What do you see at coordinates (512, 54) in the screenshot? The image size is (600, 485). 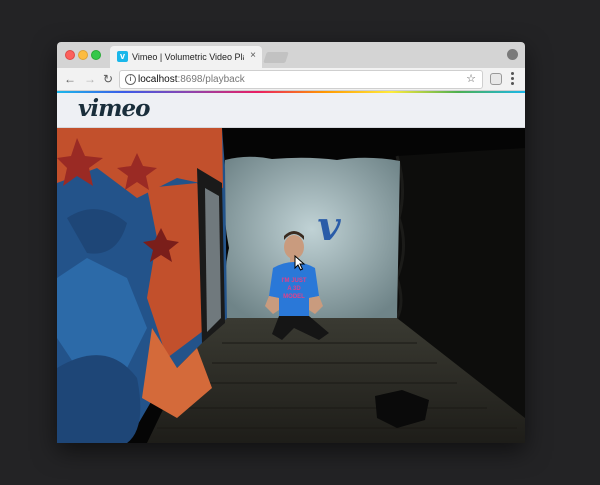 I see `profile-icon` at bounding box center [512, 54].